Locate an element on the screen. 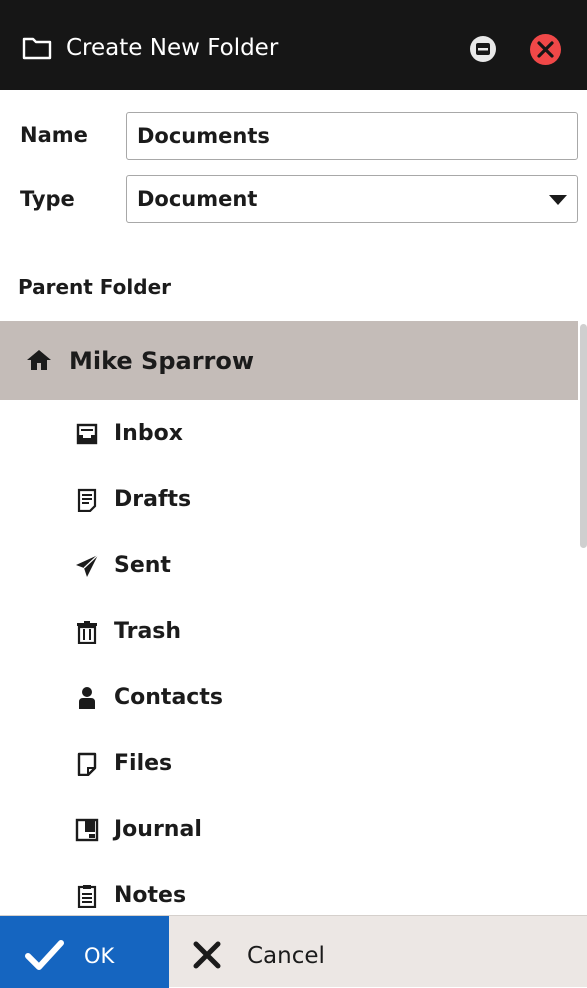  tree-item-label: Contacts is located at coordinates (168, 697).